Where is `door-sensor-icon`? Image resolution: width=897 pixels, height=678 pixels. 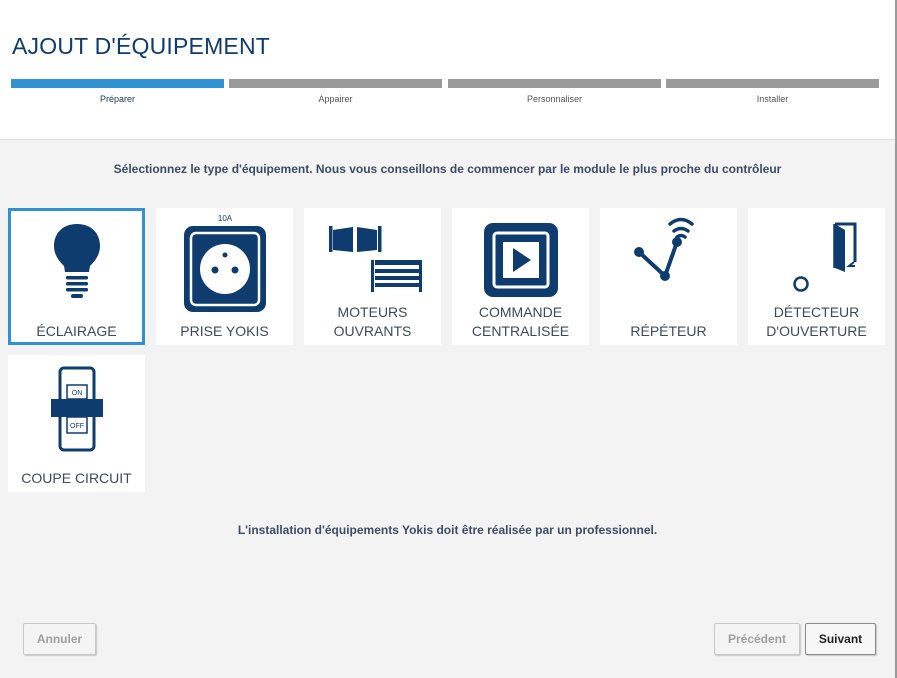 door-sensor-icon is located at coordinates (824, 257).